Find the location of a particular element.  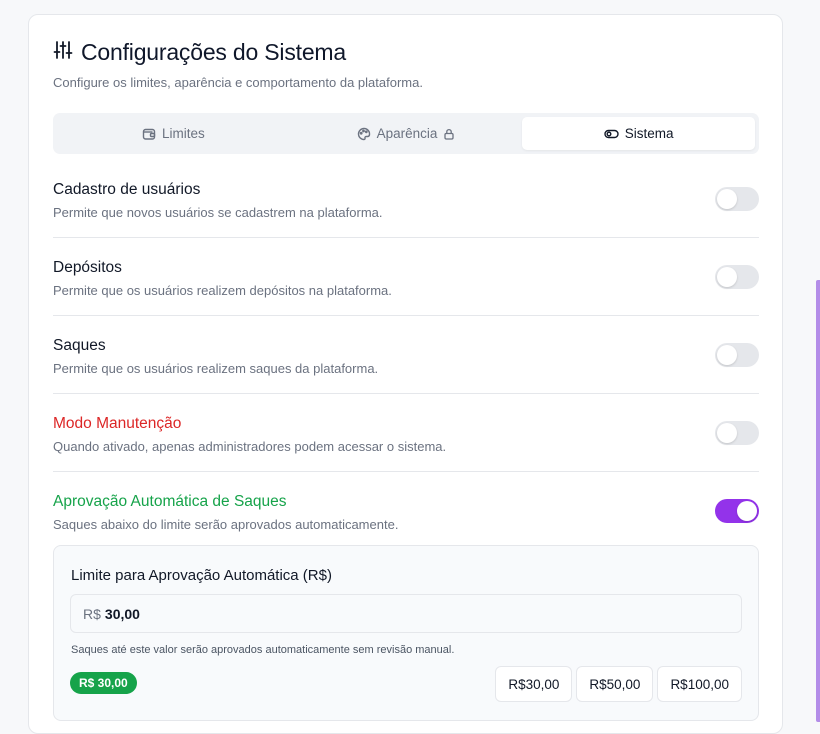

sliders-icon is located at coordinates (63, 52).